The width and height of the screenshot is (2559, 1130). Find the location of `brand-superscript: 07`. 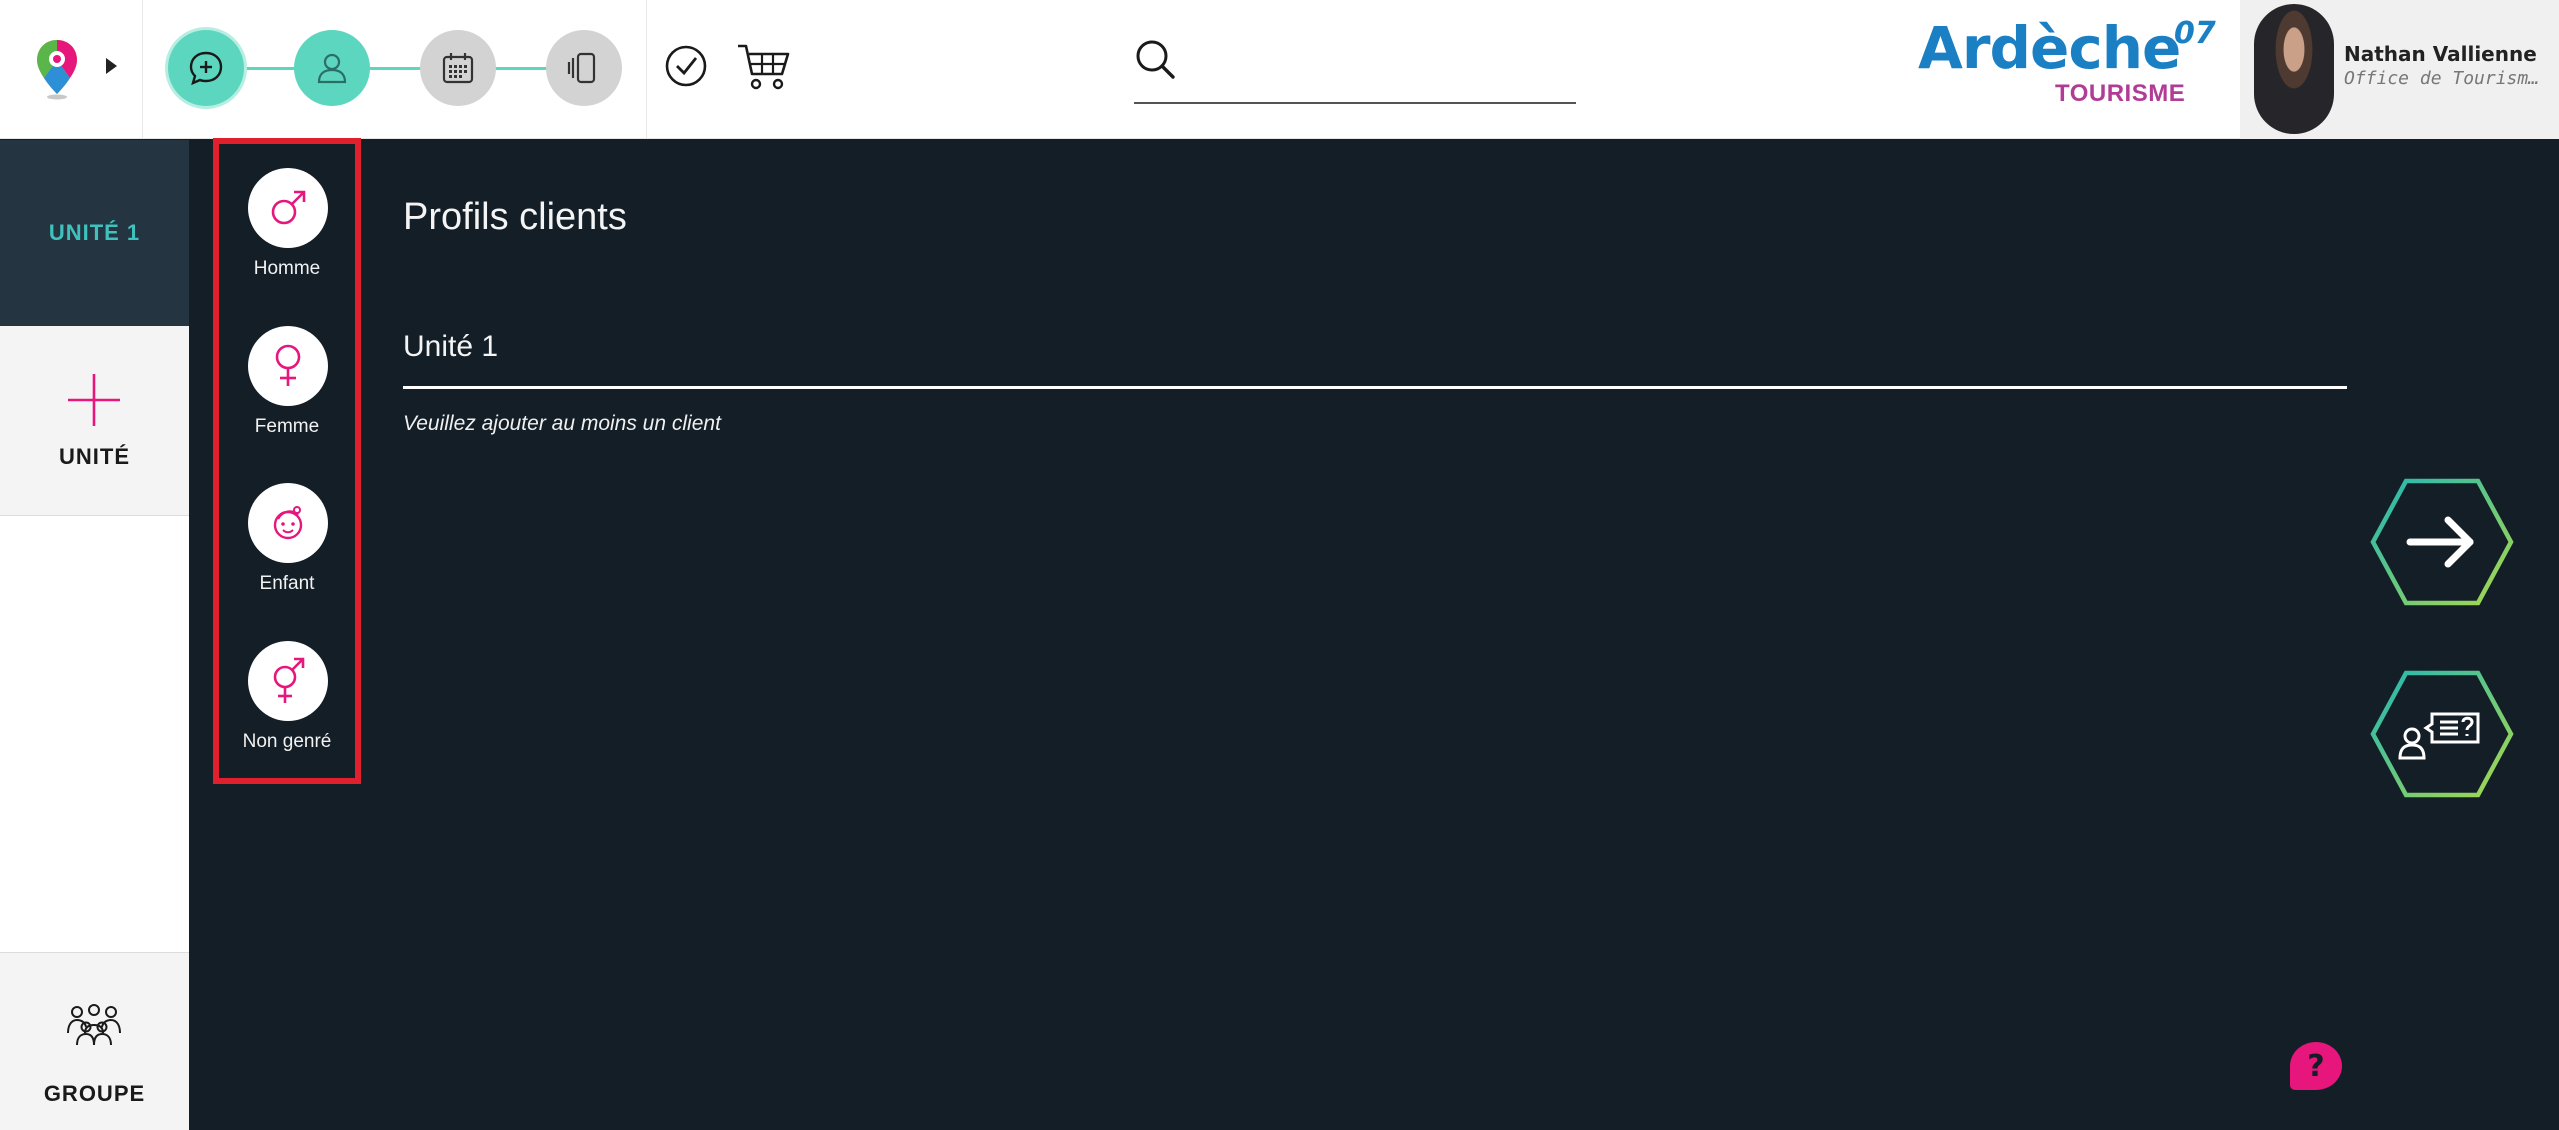

brand-superscript: 07 is located at coordinates (2195, 33).